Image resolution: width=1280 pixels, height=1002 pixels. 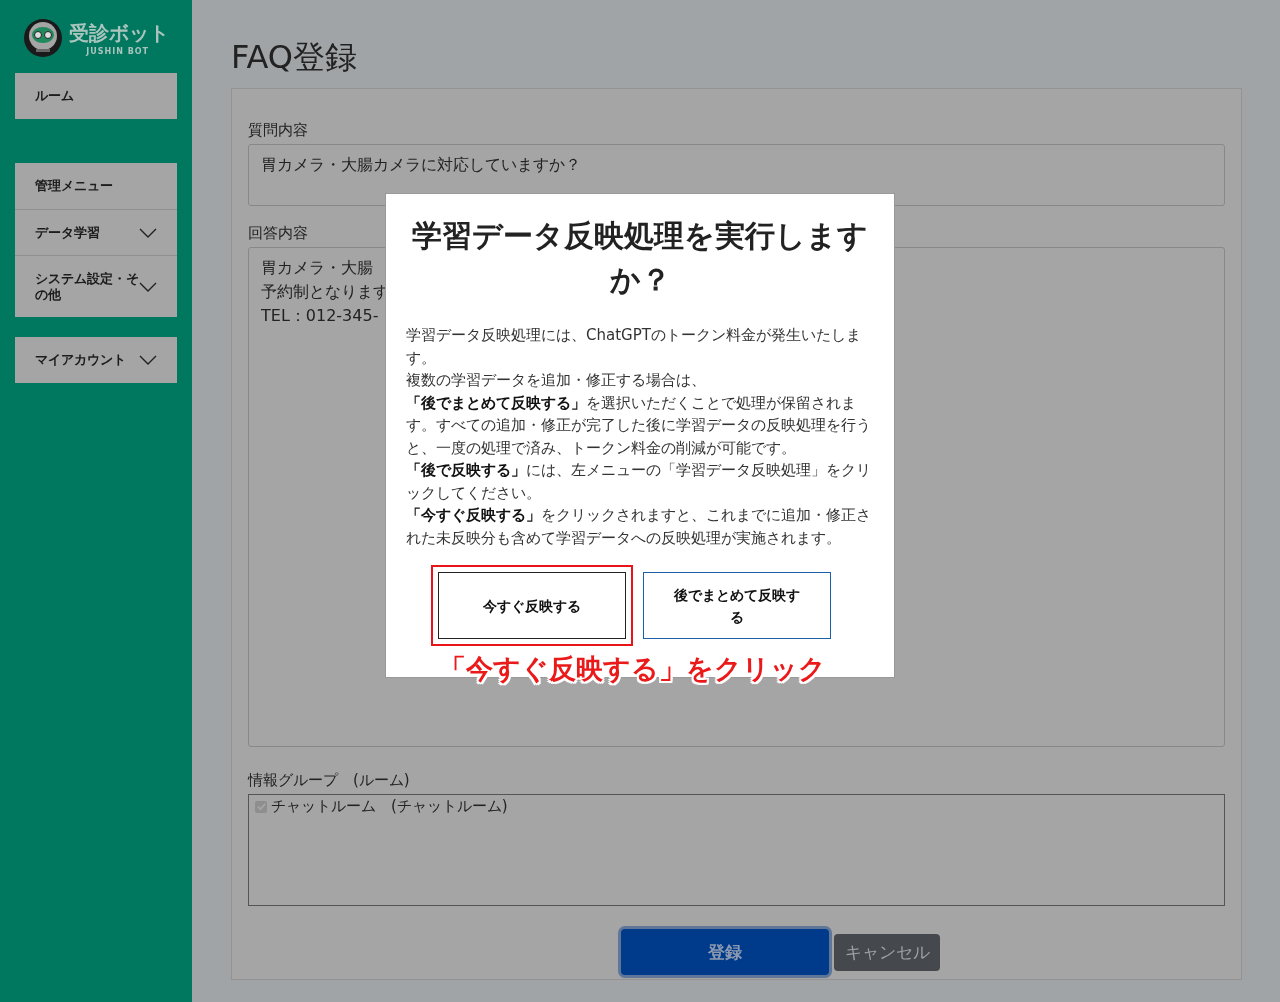 What do you see at coordinates (639, 482) in the screenshot?
I see `dialog-text: 「後で反映する」には、左メニューの「学習データ反映処理」をクリックしてください。` at bounding box center [639, 482].